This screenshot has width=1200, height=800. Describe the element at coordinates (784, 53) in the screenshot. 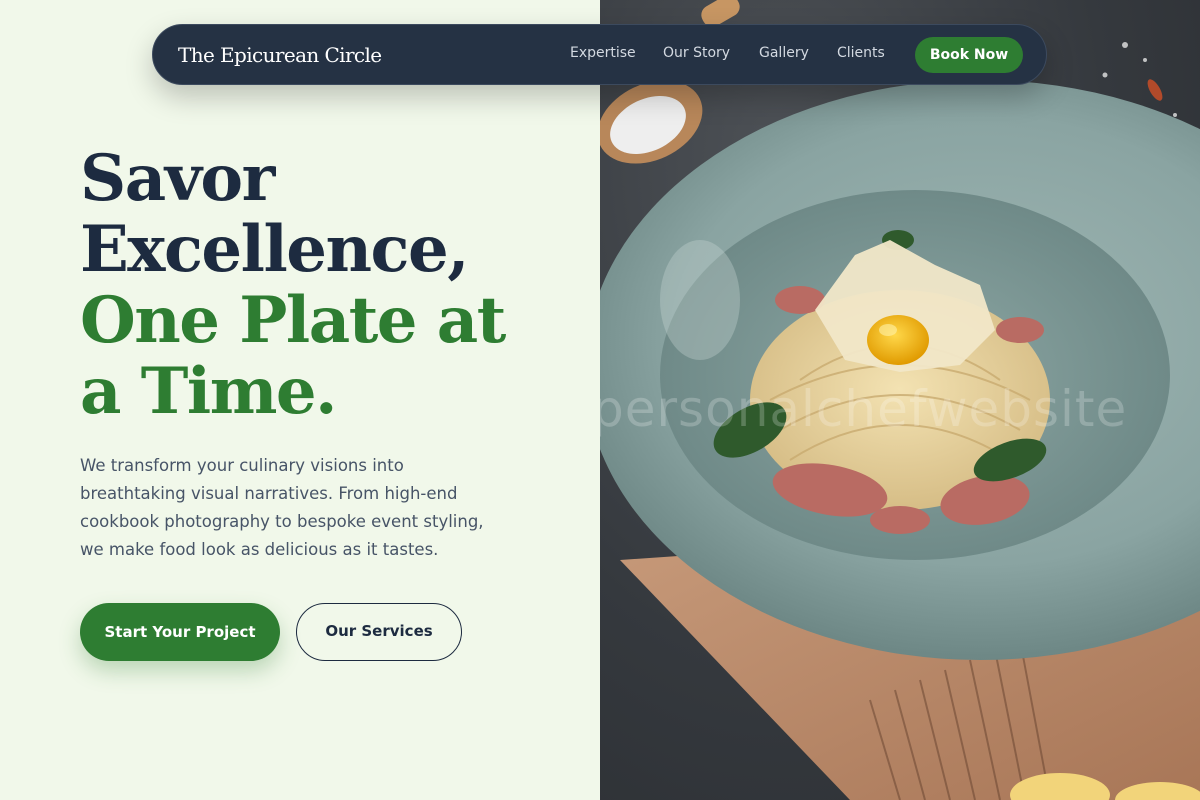

I see `nav-link-gallery: Gallery` at that location.